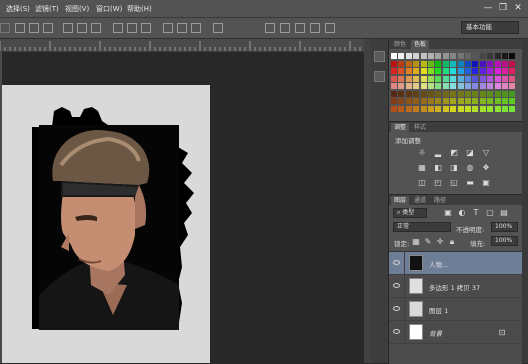 This screenshot has width=528, height=364. Describe the element at coordinates (525, 201) in the screenshot. I see `panel-scrollbar` at that location.